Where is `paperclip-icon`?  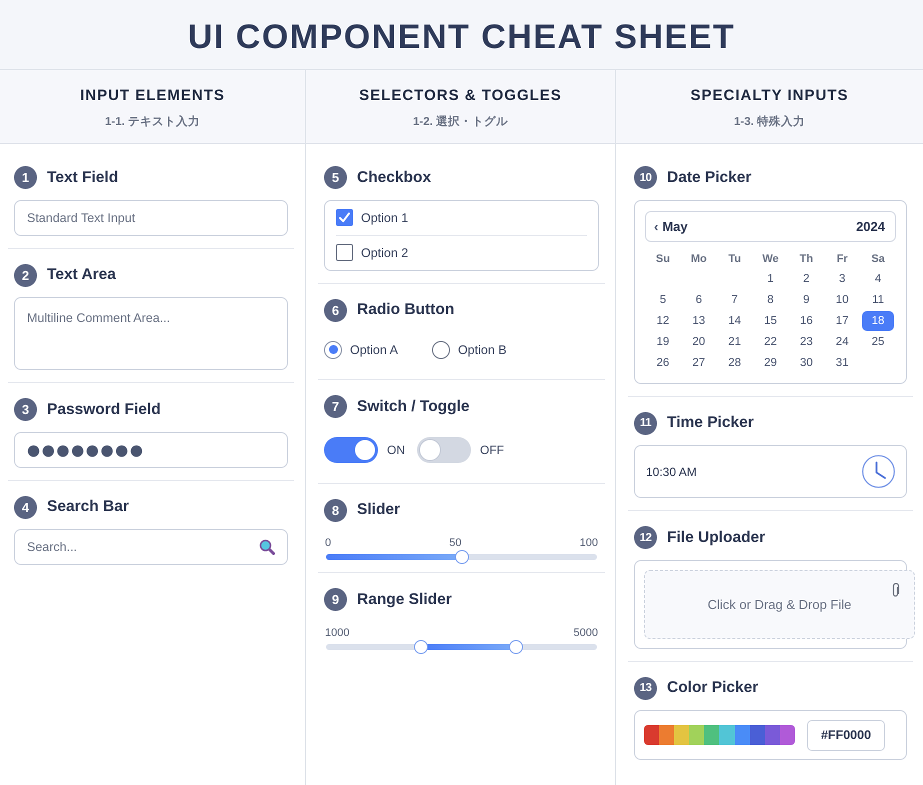 paperclip-icon is located at coordinates (895, 590).